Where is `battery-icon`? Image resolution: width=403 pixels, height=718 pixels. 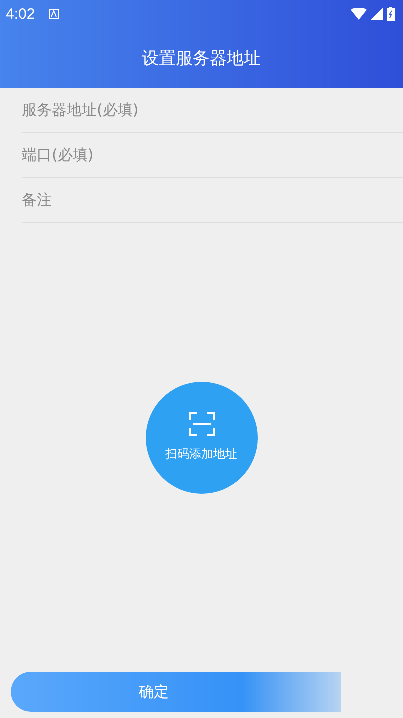 battery-icon is located at coordinates (391, 14).